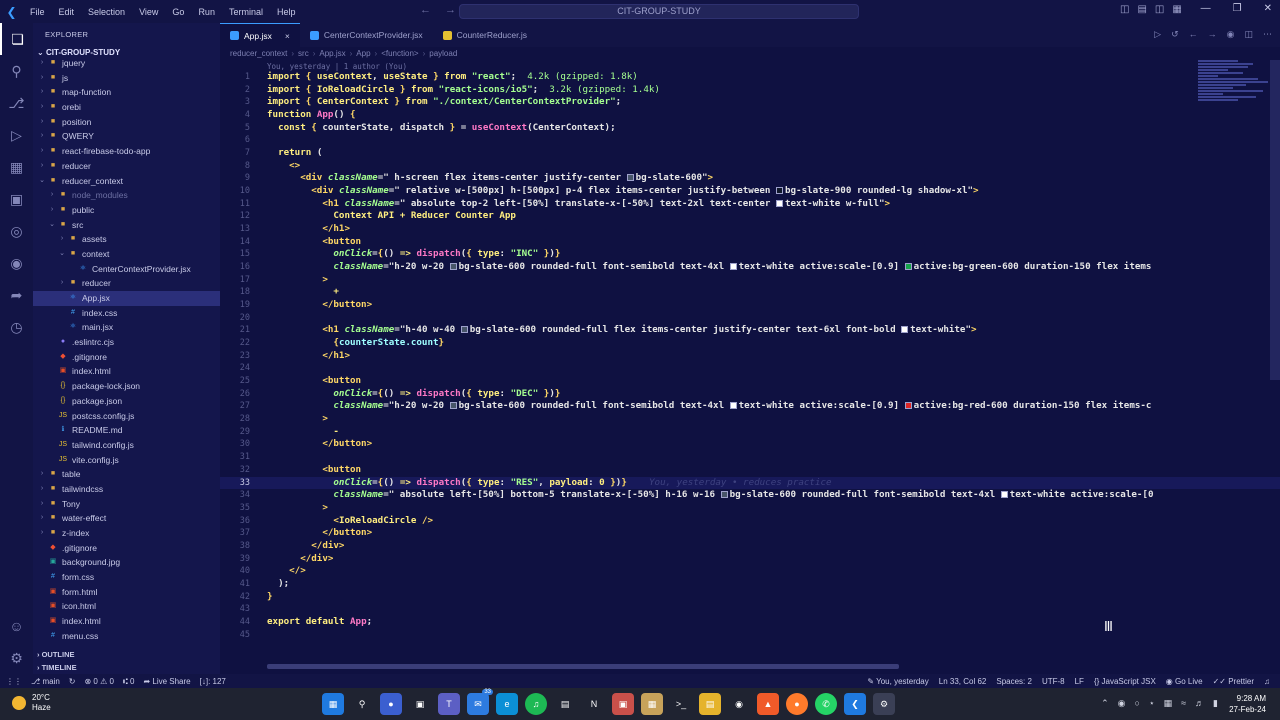 This screenshot has width=1280, height=720. I want to click on messenger-icon: ✉ 33, so click(480, 702).